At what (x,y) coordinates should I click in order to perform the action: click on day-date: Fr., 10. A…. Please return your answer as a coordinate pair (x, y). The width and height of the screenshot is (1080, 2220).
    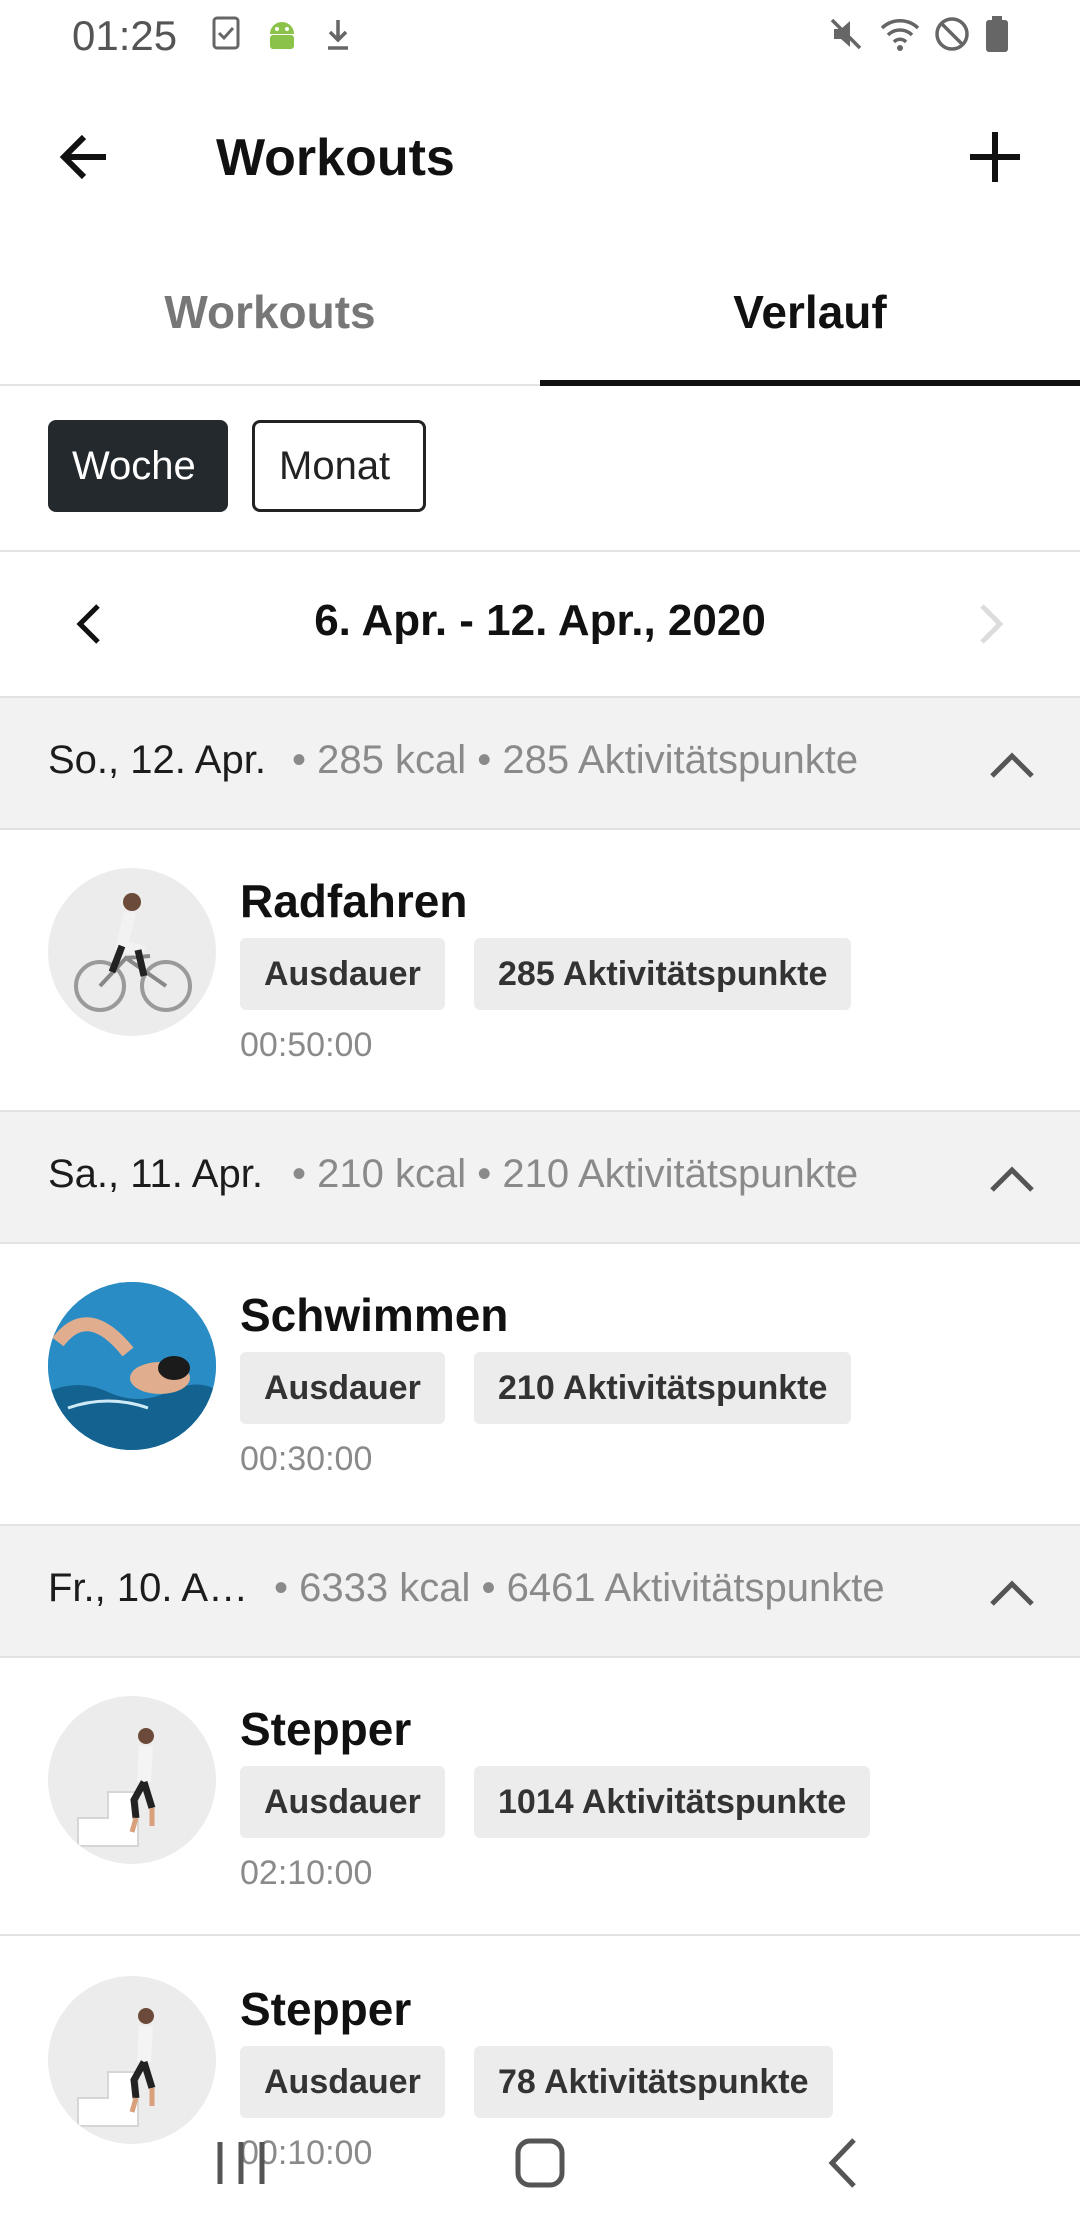
    Looking at the image, I should click on (148, 1588).